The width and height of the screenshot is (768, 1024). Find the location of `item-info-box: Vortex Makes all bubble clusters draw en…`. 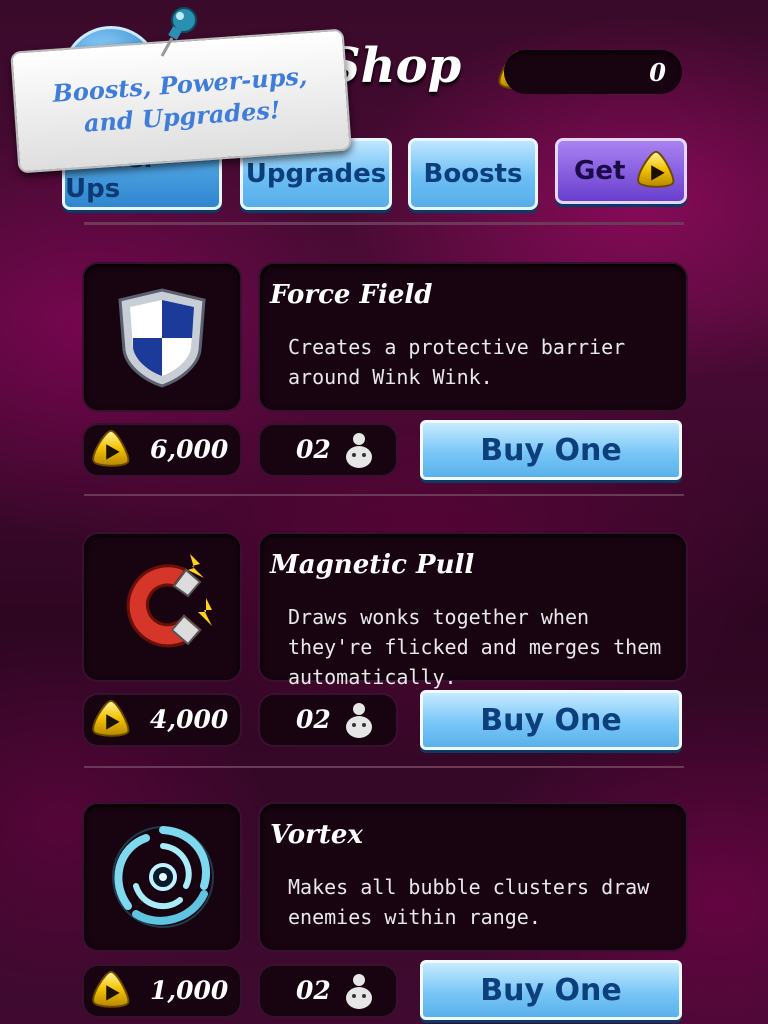

item-info-box: Vortex Makes all bubble clusters draw en… is located at coordinates (473, 877).